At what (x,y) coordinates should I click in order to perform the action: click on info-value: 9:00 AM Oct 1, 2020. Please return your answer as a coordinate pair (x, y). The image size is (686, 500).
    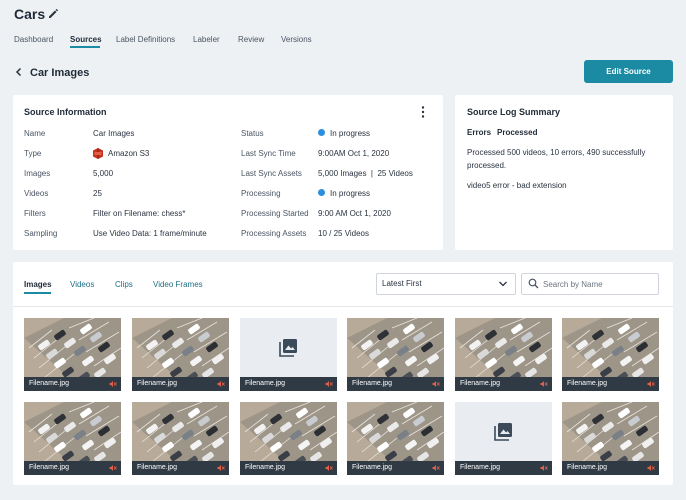
    Looking at the image, I should click on (354, 213).